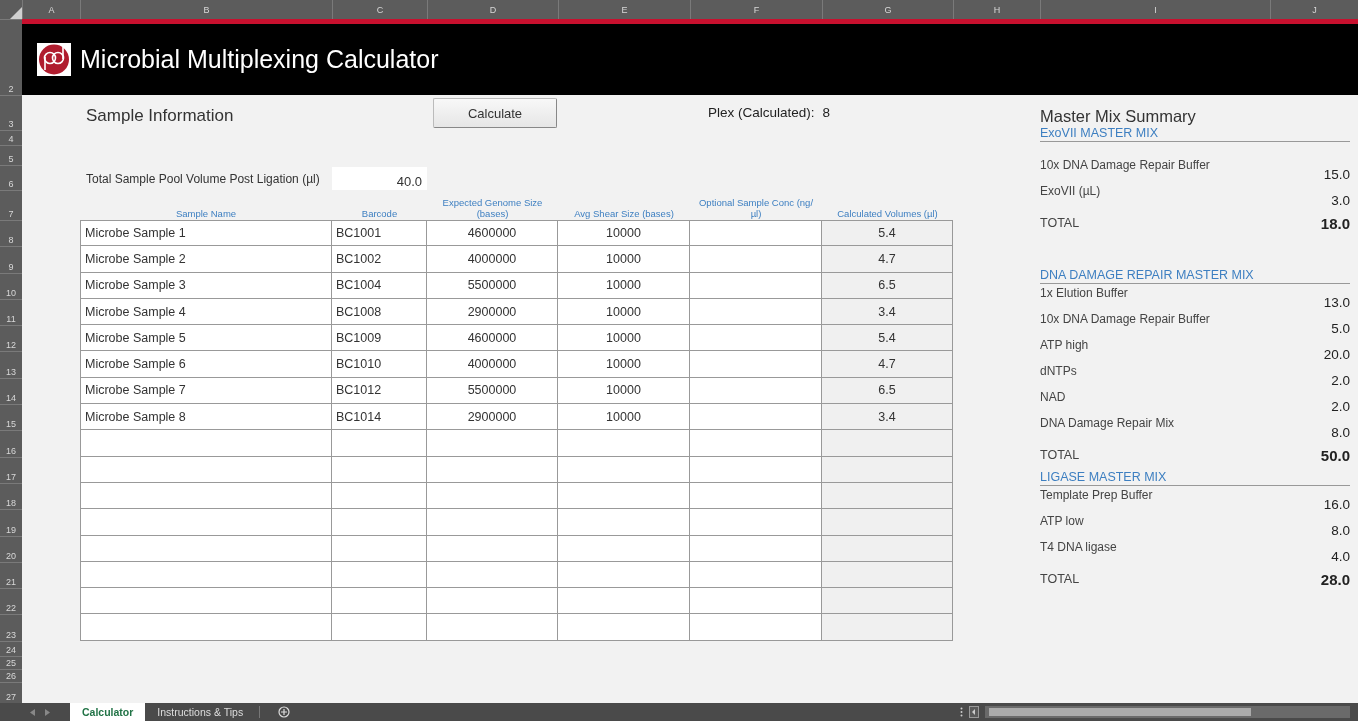 This screenshot has height=721, width=1358. Describe the element at coordinates (11, 477) in the screenshot. I see `row-header: 17` at that location.